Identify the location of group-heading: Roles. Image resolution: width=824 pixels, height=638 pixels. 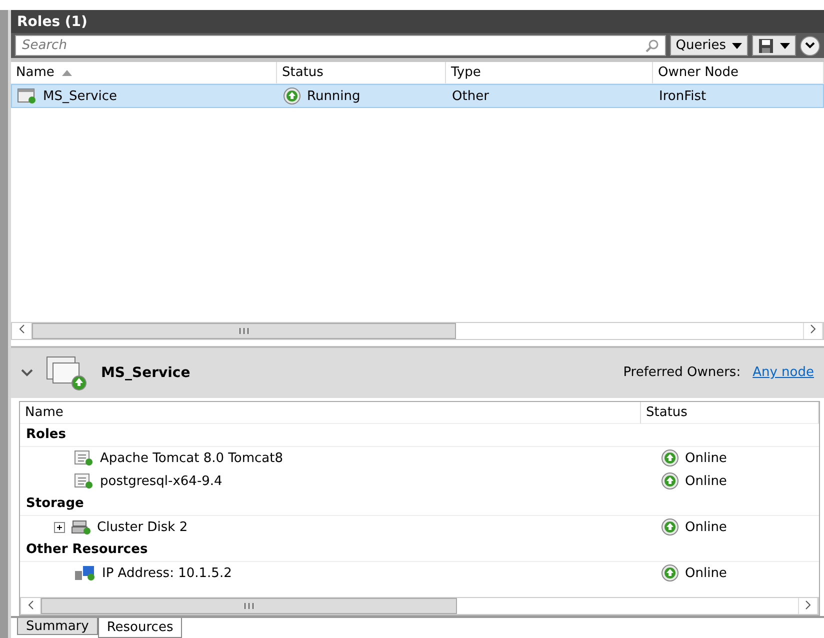
(419, 435).